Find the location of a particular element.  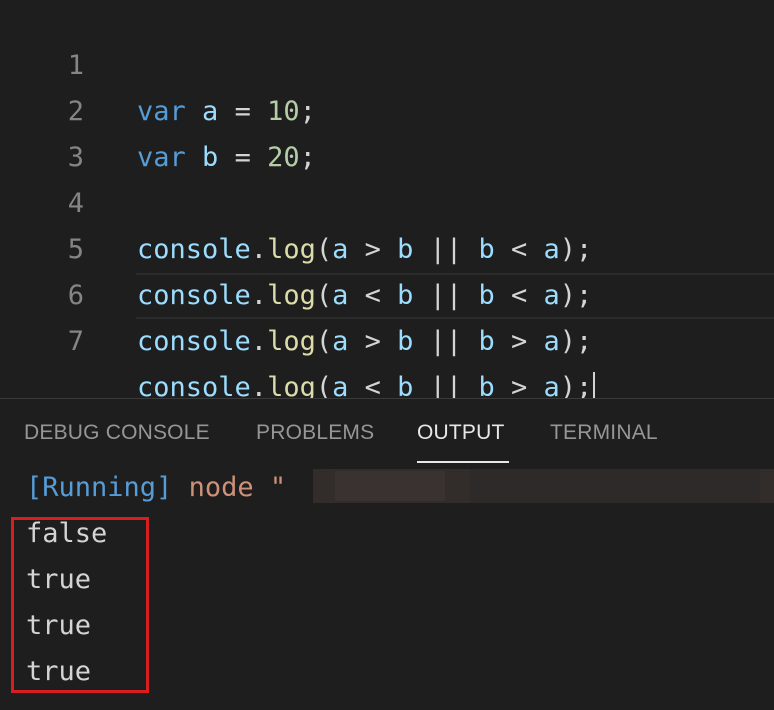

output-running-line: [Running] node " is located at coordinates (156, 488).